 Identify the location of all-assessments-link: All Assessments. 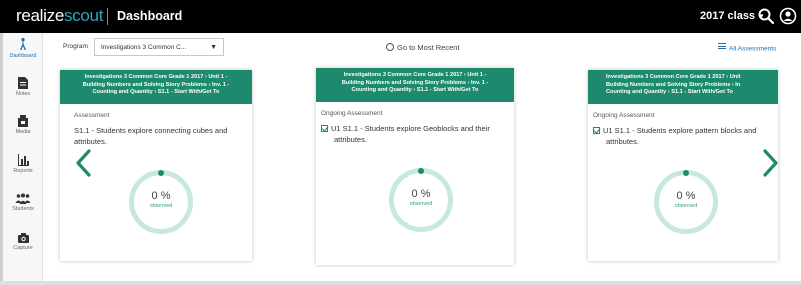
(747, 48).